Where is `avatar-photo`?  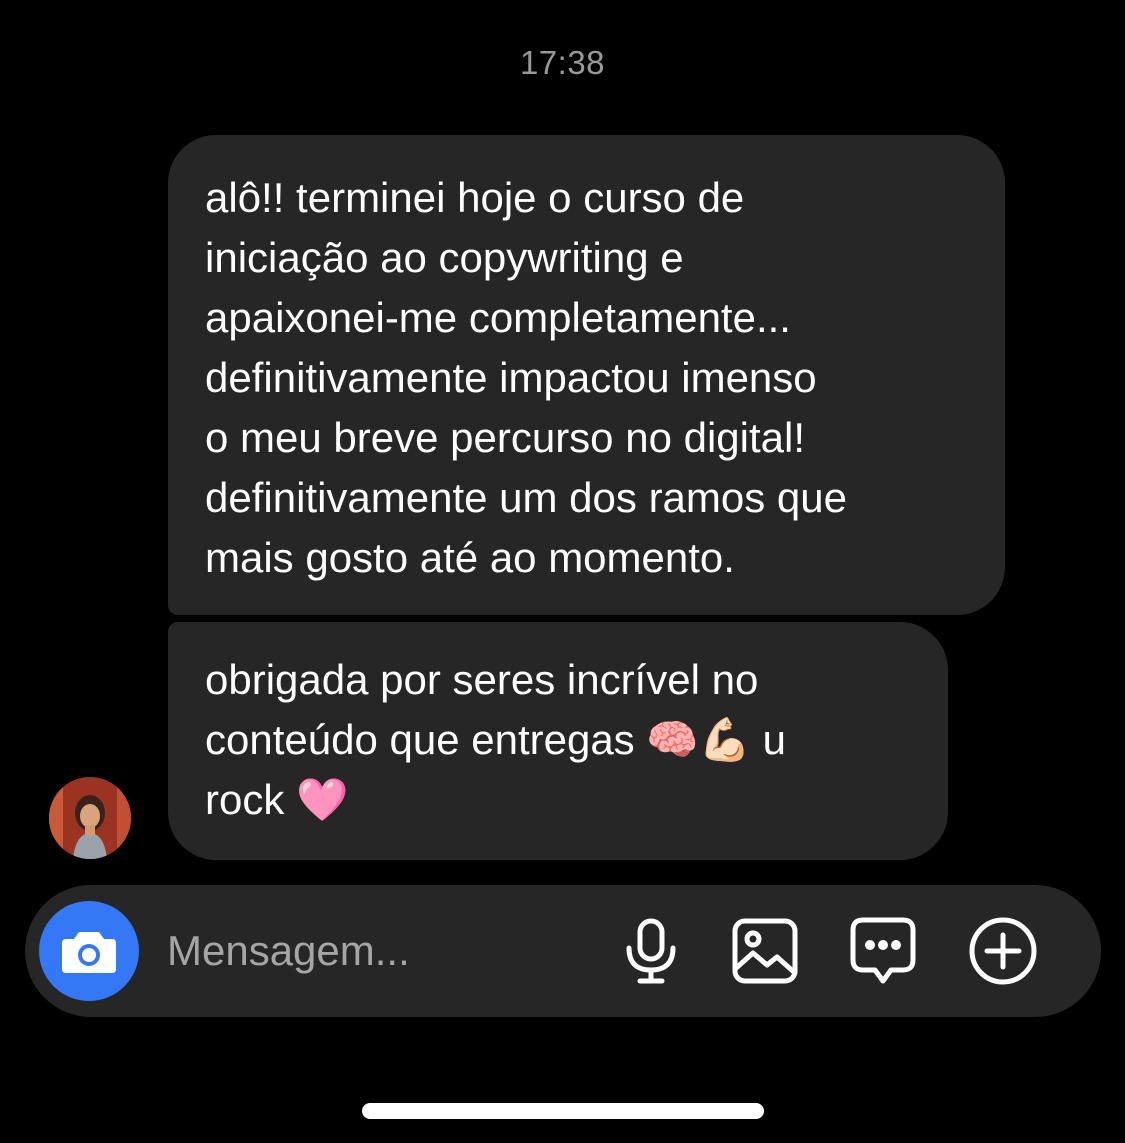
avatar-photo is located at coordinates (90, 818).